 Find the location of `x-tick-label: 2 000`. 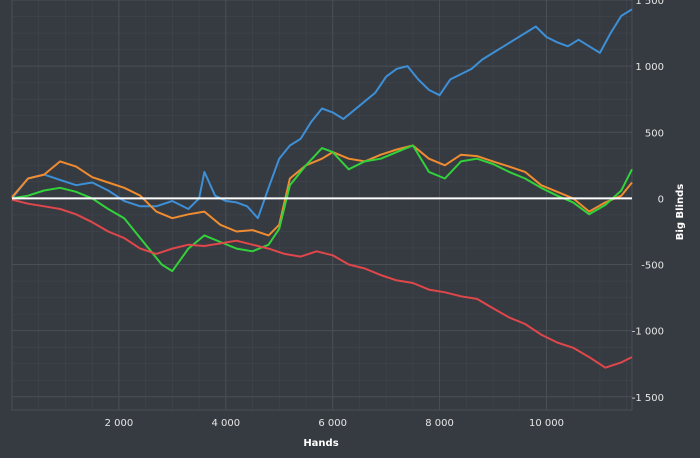

x-tick-label: 2 000 is located at coordinates (119, 423).